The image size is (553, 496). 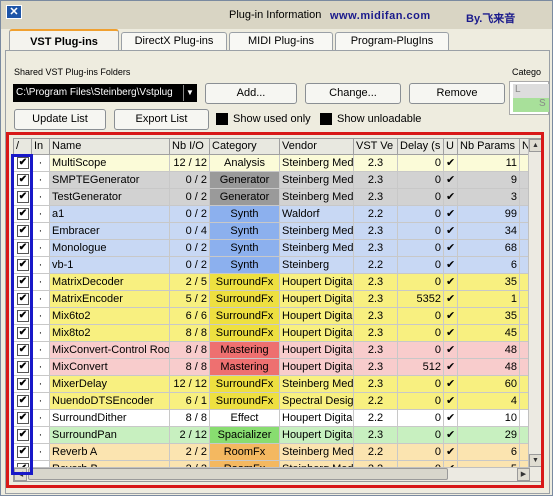 What do you see at coordinates (489, 435) in the screenshot?
I see `params-cell: 29` at bounding box center [489, 435].